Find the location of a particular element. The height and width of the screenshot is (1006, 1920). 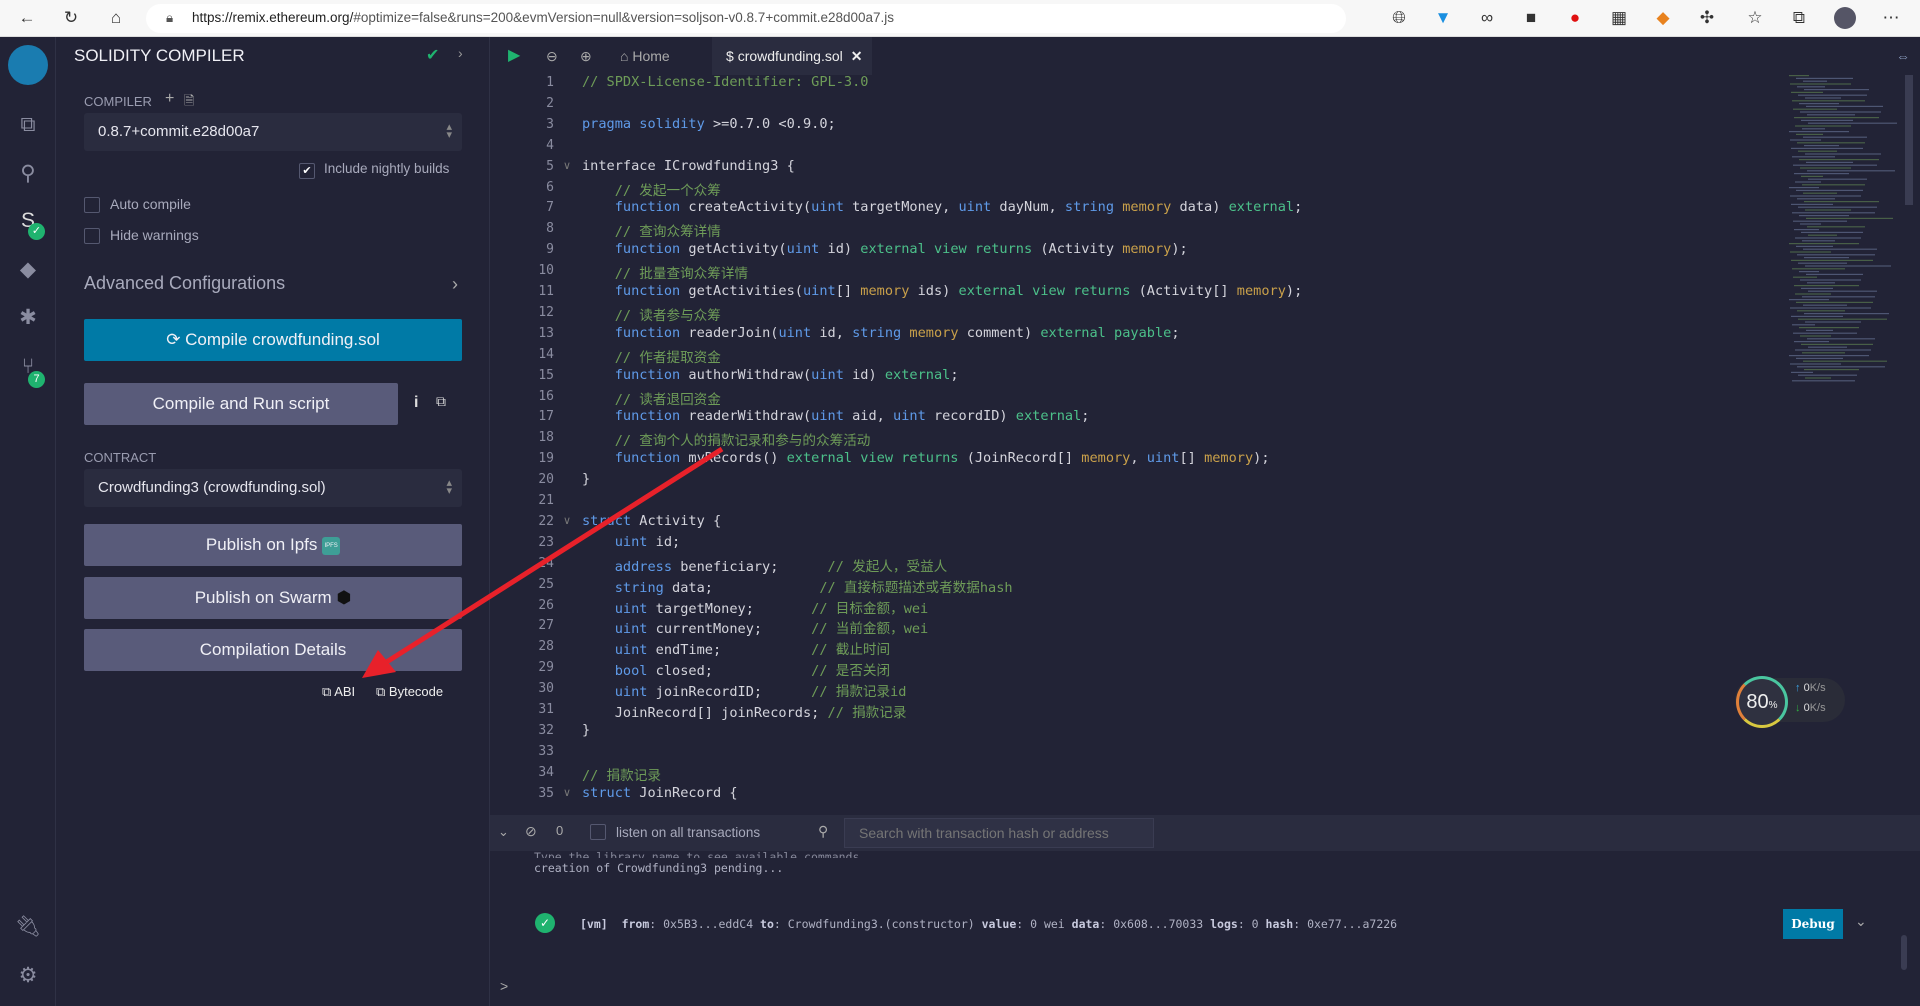

back-icon: ← is located at coordinates (27, 18).